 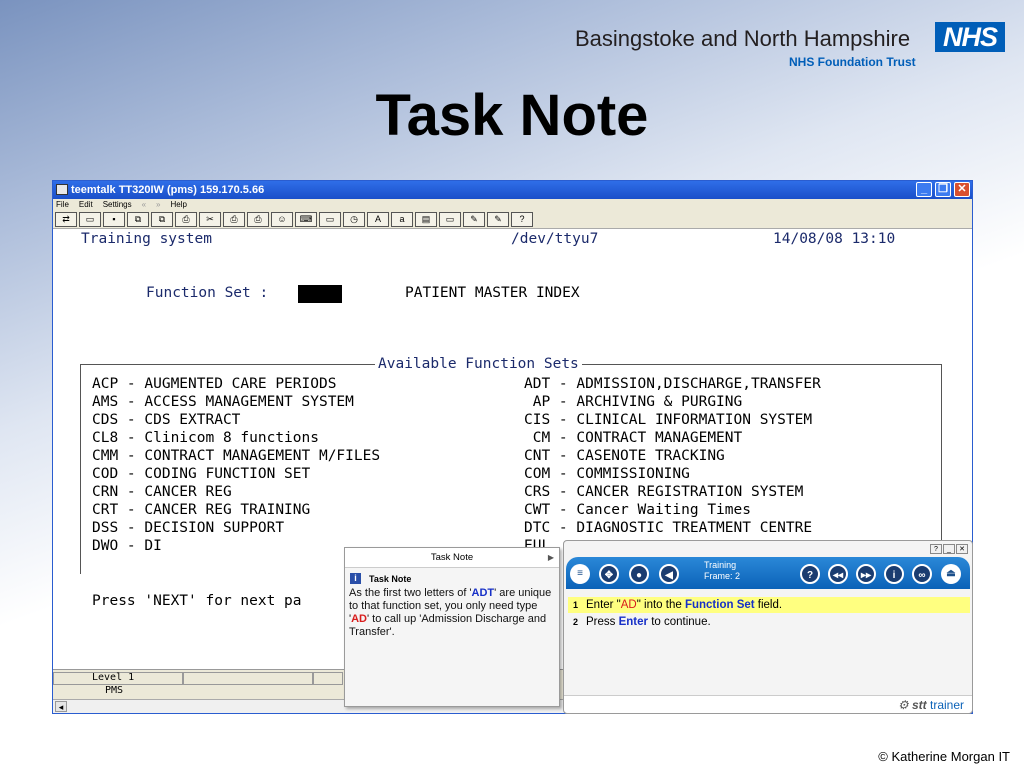 What do you see at coordinates (210, 219) in the screenshot?
I see `cut-icon: ✂` at bounding box center [210, 219].